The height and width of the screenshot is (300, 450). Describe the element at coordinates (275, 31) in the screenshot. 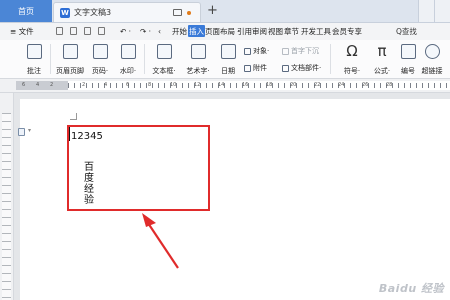

I see `menu-view: 视图` at that location.